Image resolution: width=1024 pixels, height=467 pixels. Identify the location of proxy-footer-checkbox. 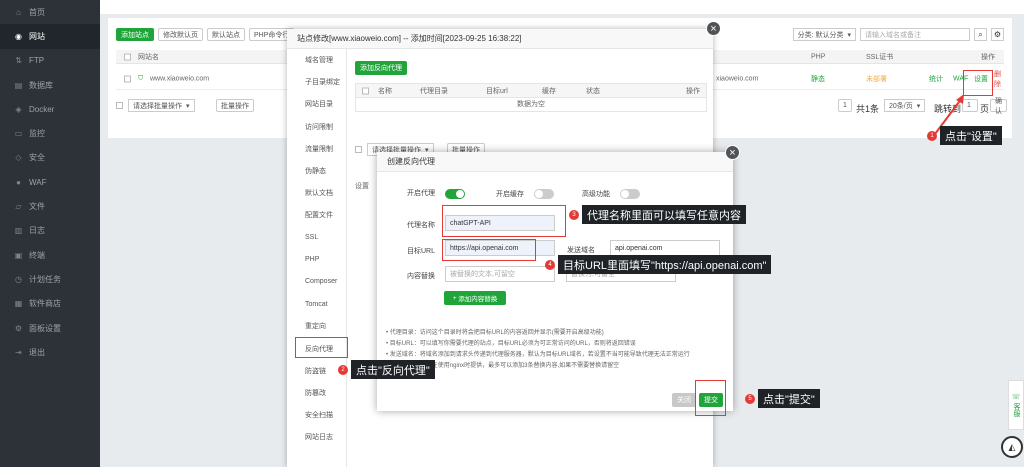
(358, 149).